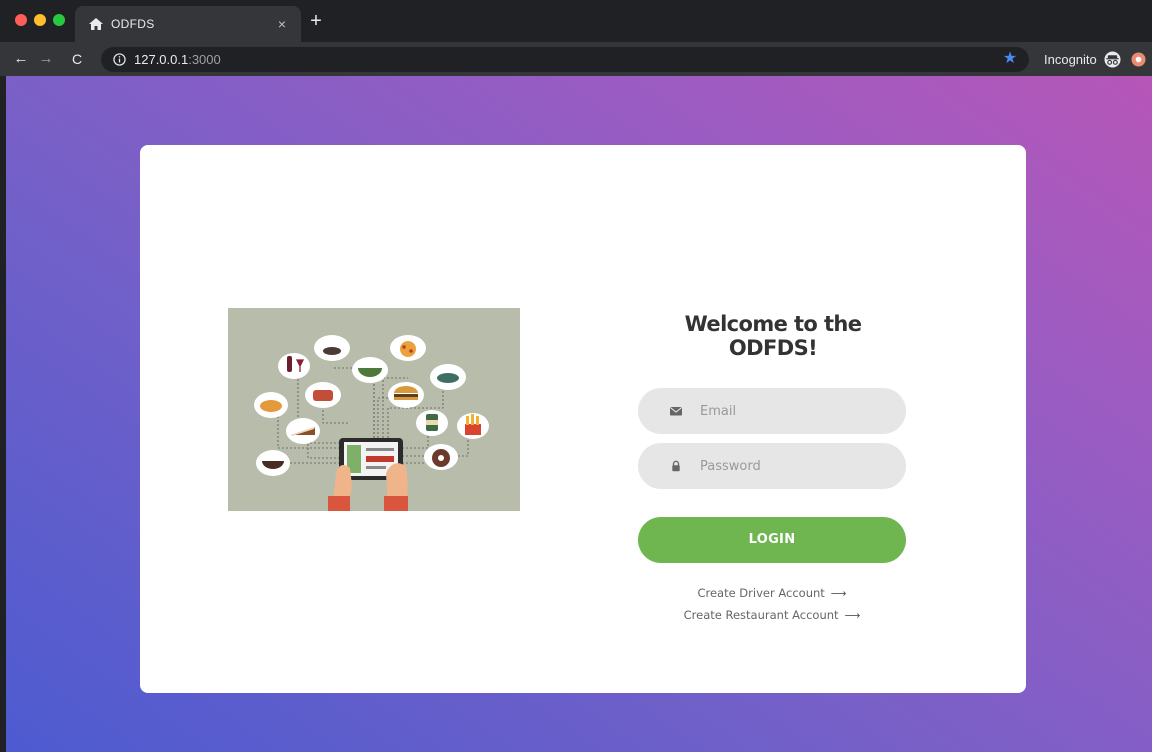 This screenshot has height=752, width=1152. I want to click on create-driver-account-link: Create Driver Account ⟶, so click(772, 593).